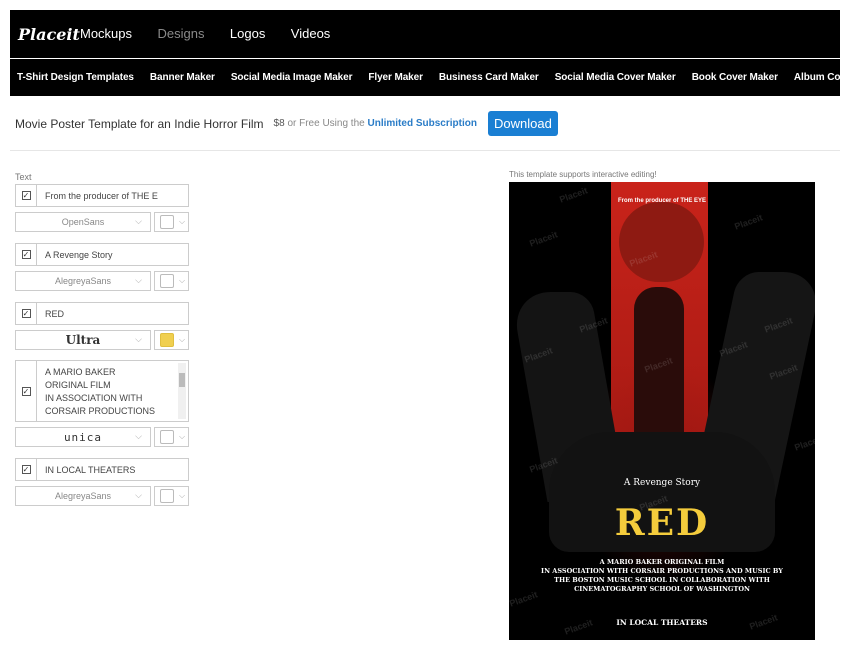  Describe the element at coordinates (822, 77) in the screenshot. I see `subnav-album-cover: Album Cover Maker` at that location.